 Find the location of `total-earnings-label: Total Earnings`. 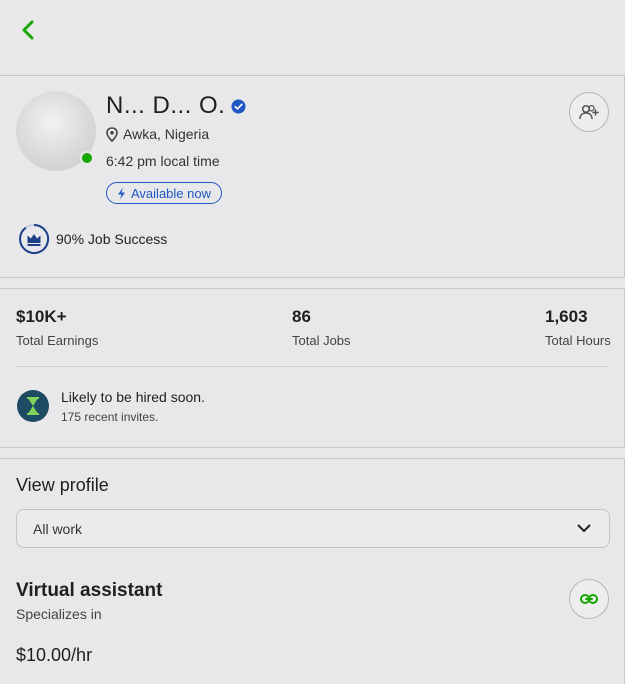

total-earnings-label: Total Earnings is located at coordinates (57, 340).